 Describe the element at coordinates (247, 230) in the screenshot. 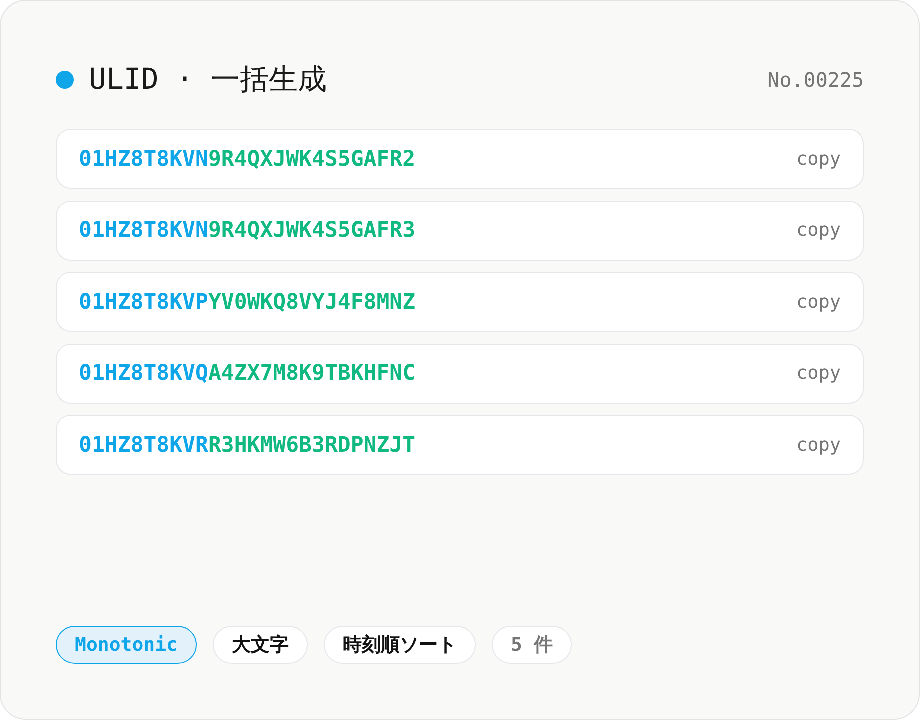

I see `ulid-text: 01HZ8T8KVN9R4QXJWK4S5GAFR3` at that location.